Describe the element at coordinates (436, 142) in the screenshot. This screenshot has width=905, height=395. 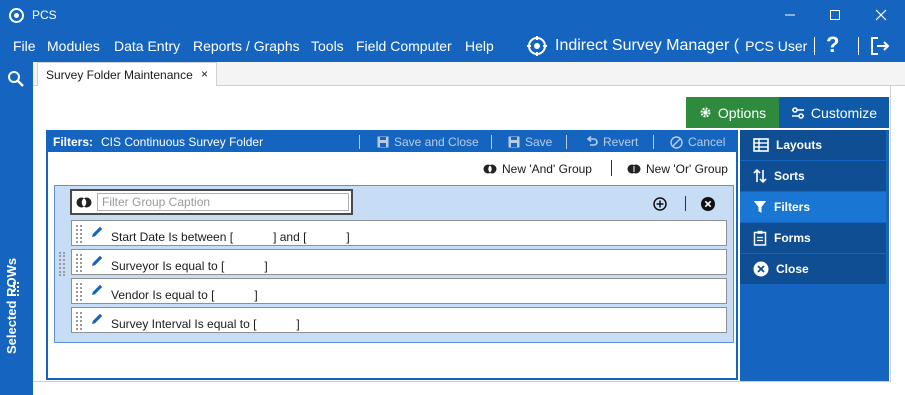
I see `save-and-close-label: Save and Close` at that location.